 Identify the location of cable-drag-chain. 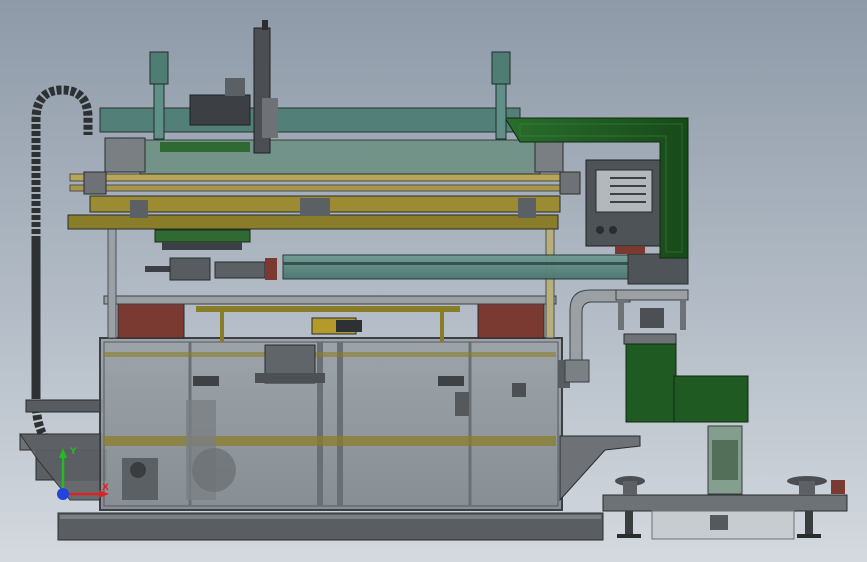
(62, 271).